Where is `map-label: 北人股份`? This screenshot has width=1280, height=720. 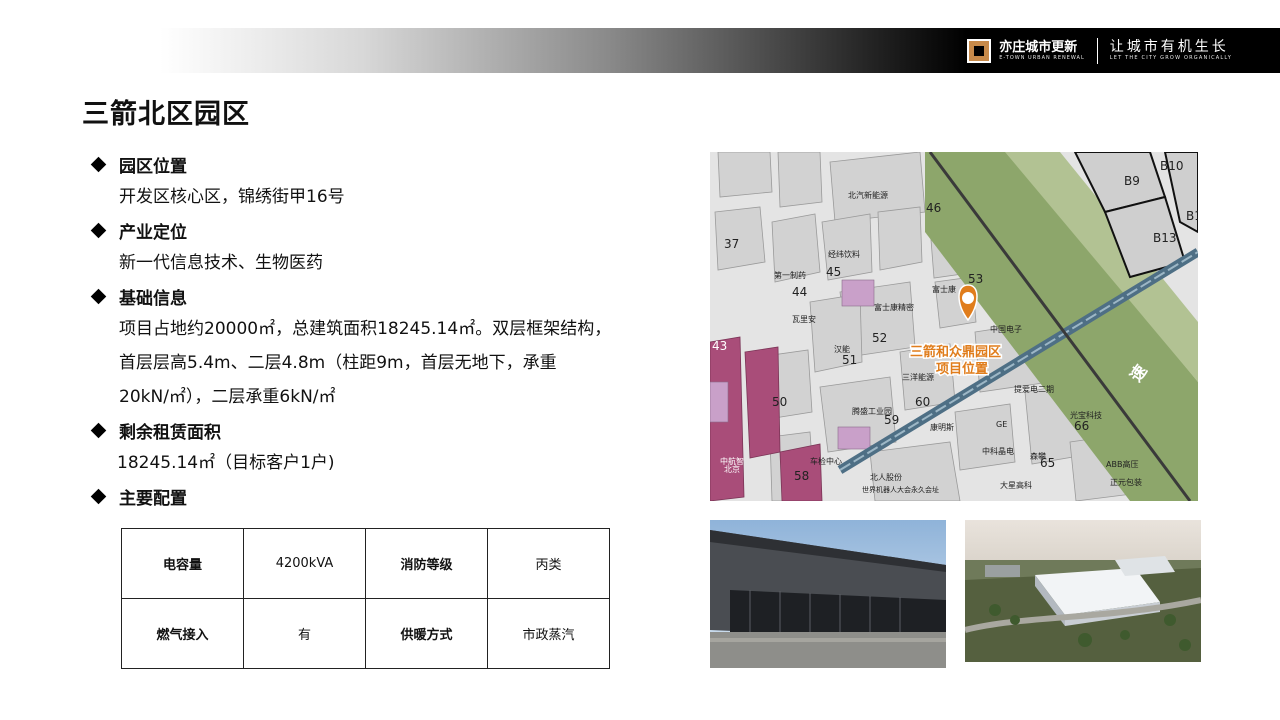
map-label: 北人股份 is located at coordinates (886, 477).